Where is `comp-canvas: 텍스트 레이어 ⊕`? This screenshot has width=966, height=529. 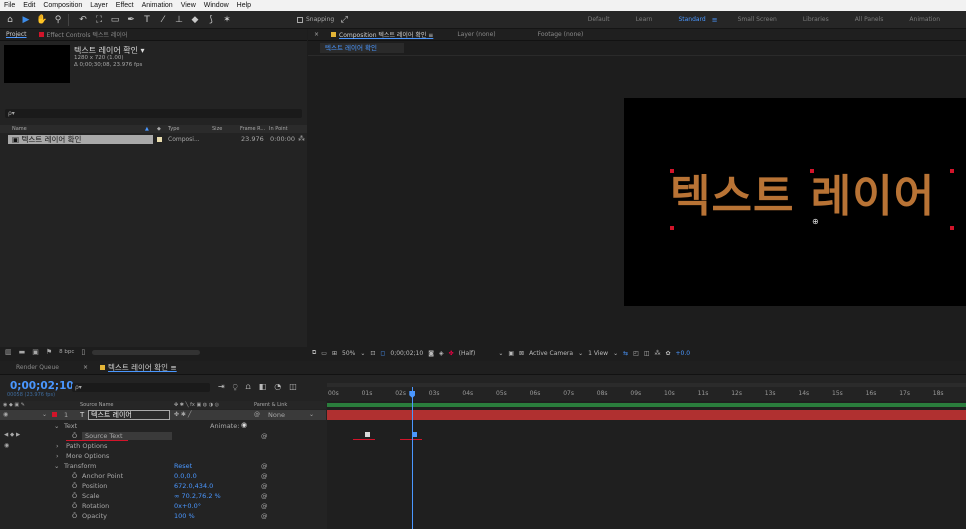 comp-canvas: 텍스트 레이어 ⊕ is located at coordinates (795, 202).